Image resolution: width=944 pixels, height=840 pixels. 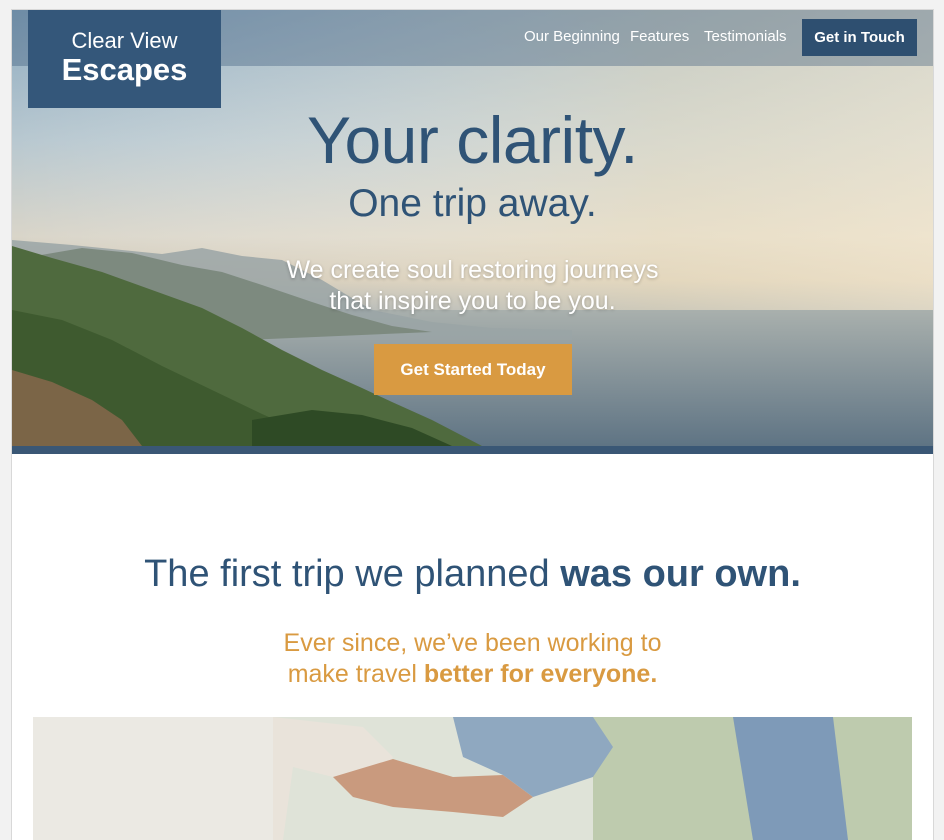 What do you see at coordinates (472, 301) in the screenshot?
I see `hero-description-line2: that inspire you to be you.` at bounding box center [472, 301].